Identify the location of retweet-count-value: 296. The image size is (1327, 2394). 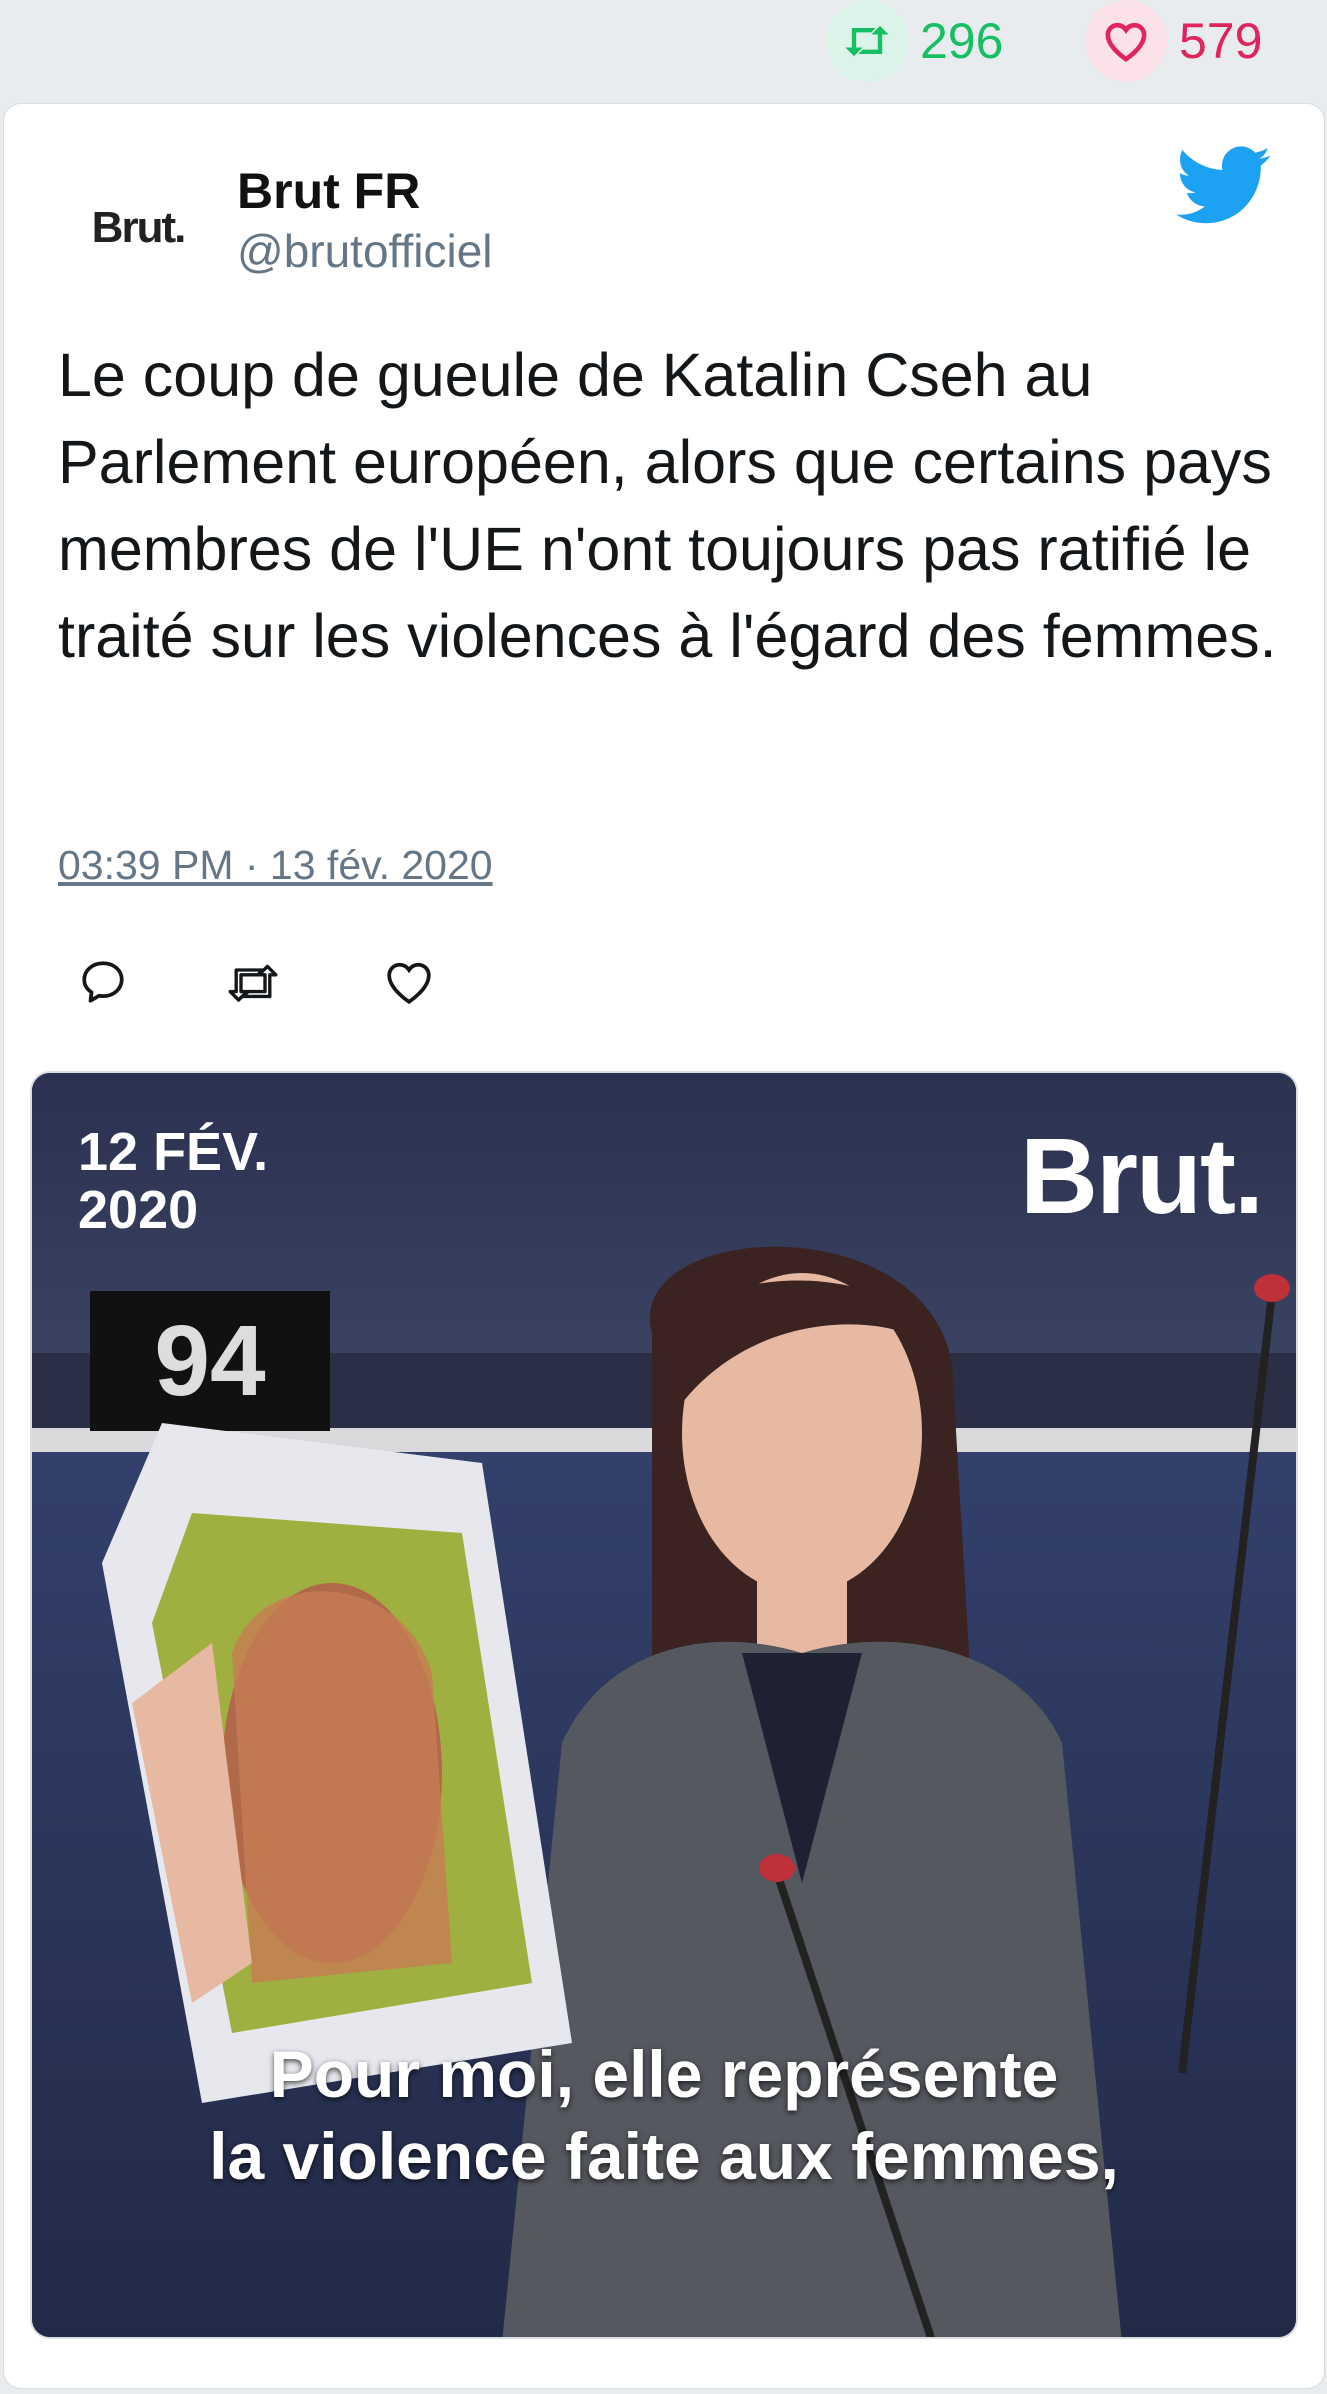
(962, 41).